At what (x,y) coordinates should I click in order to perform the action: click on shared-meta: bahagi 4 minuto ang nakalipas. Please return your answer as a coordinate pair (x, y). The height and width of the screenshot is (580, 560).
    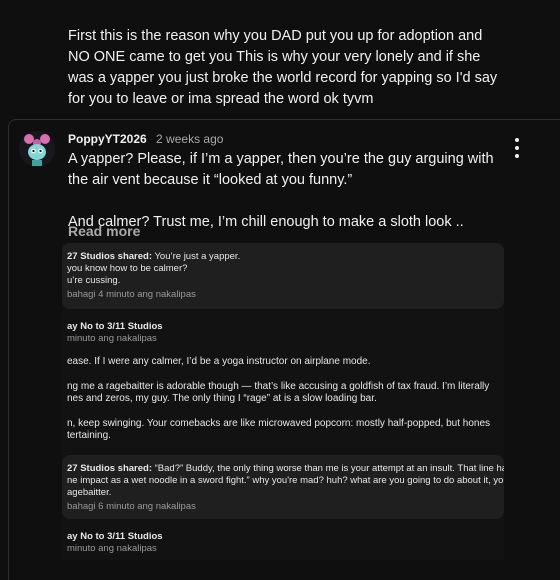
    Looking at the image, I should click on (131, 294).